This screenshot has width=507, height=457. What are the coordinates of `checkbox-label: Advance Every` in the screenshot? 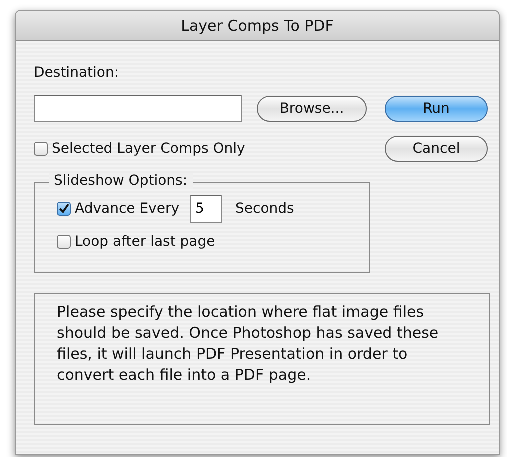 It's located at (127, 209).